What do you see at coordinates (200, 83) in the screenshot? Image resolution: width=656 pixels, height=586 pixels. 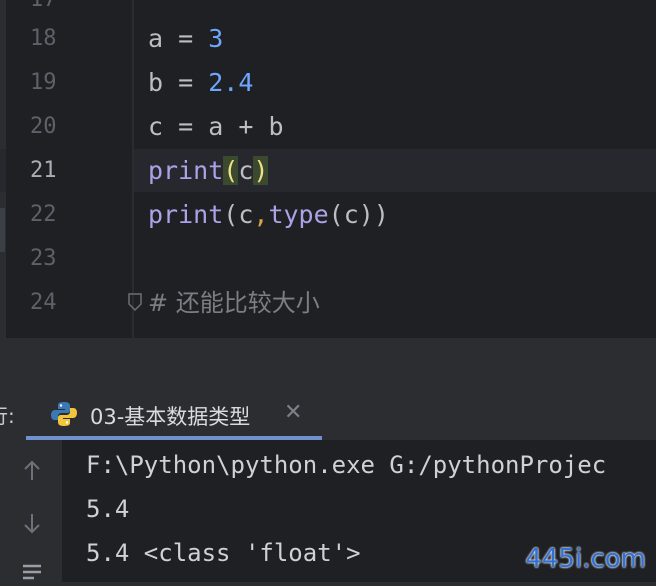 I see `code-line-19: b = 2.4` at bounding box center [200, 83].